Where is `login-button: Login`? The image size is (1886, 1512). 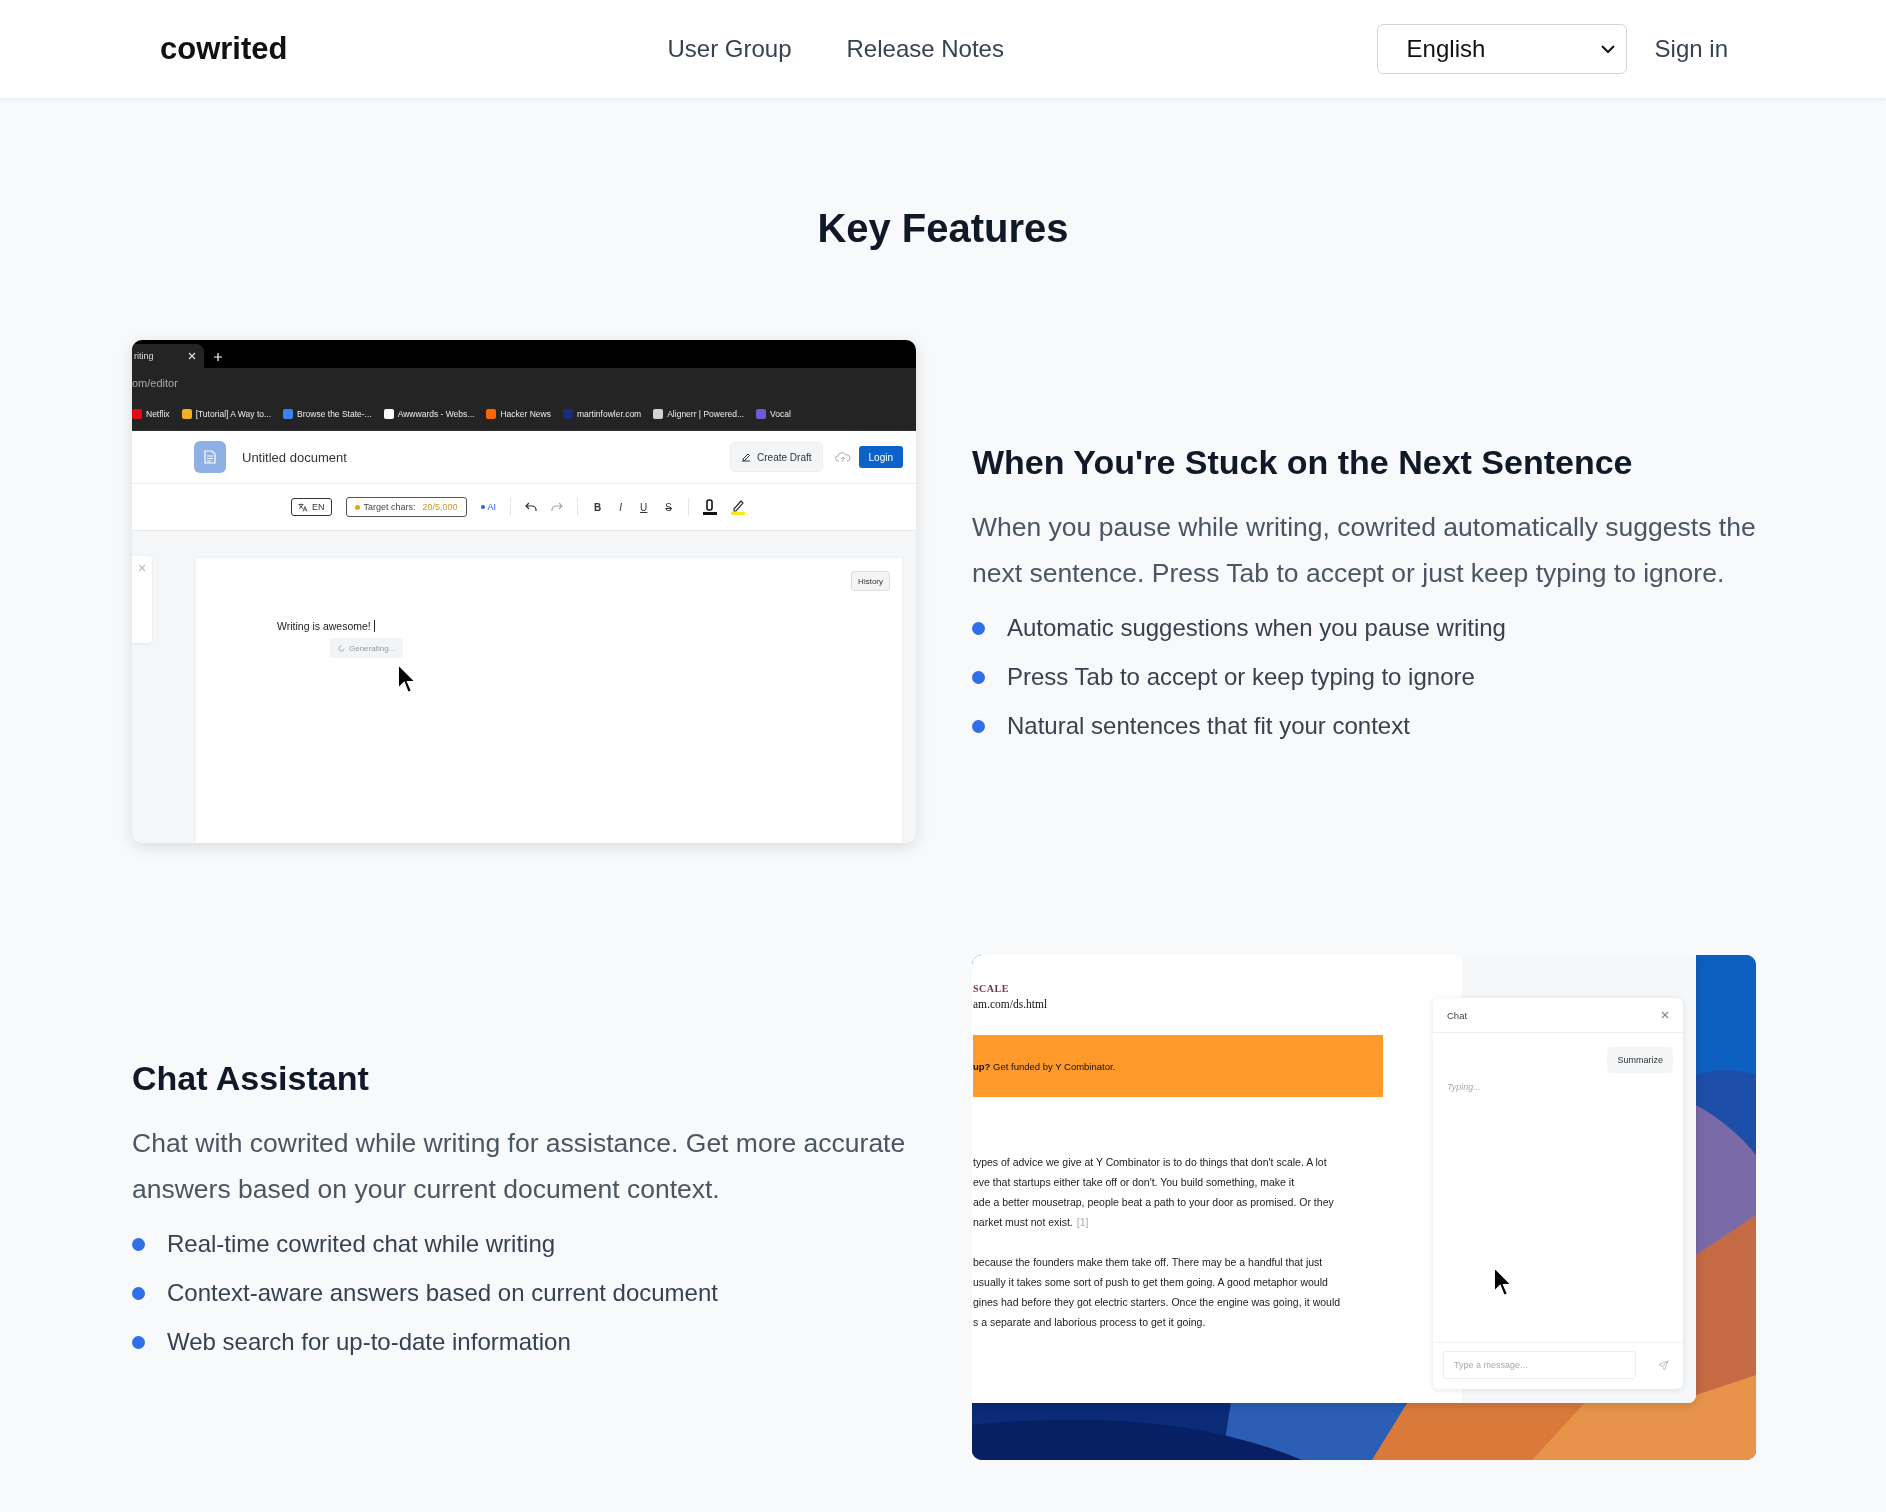 login-button: Login is located at coordinates (880, 457).